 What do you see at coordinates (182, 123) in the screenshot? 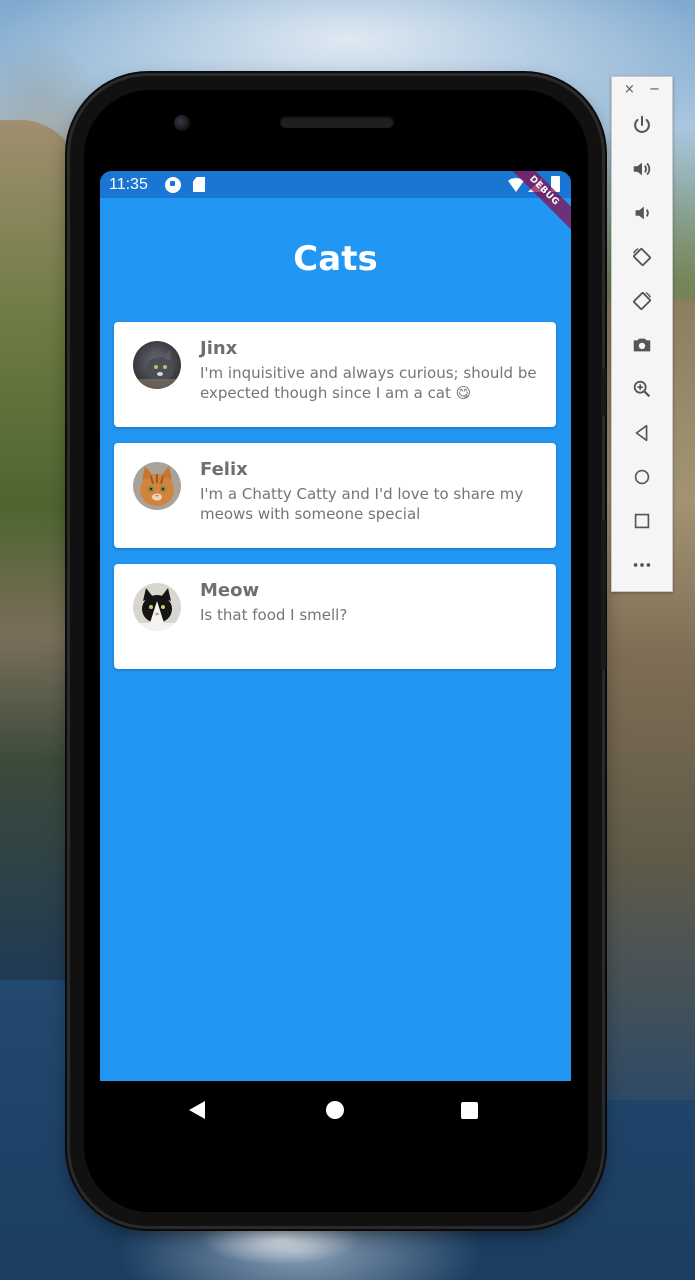
I see `front-camera` at bounding box center [182, 123].